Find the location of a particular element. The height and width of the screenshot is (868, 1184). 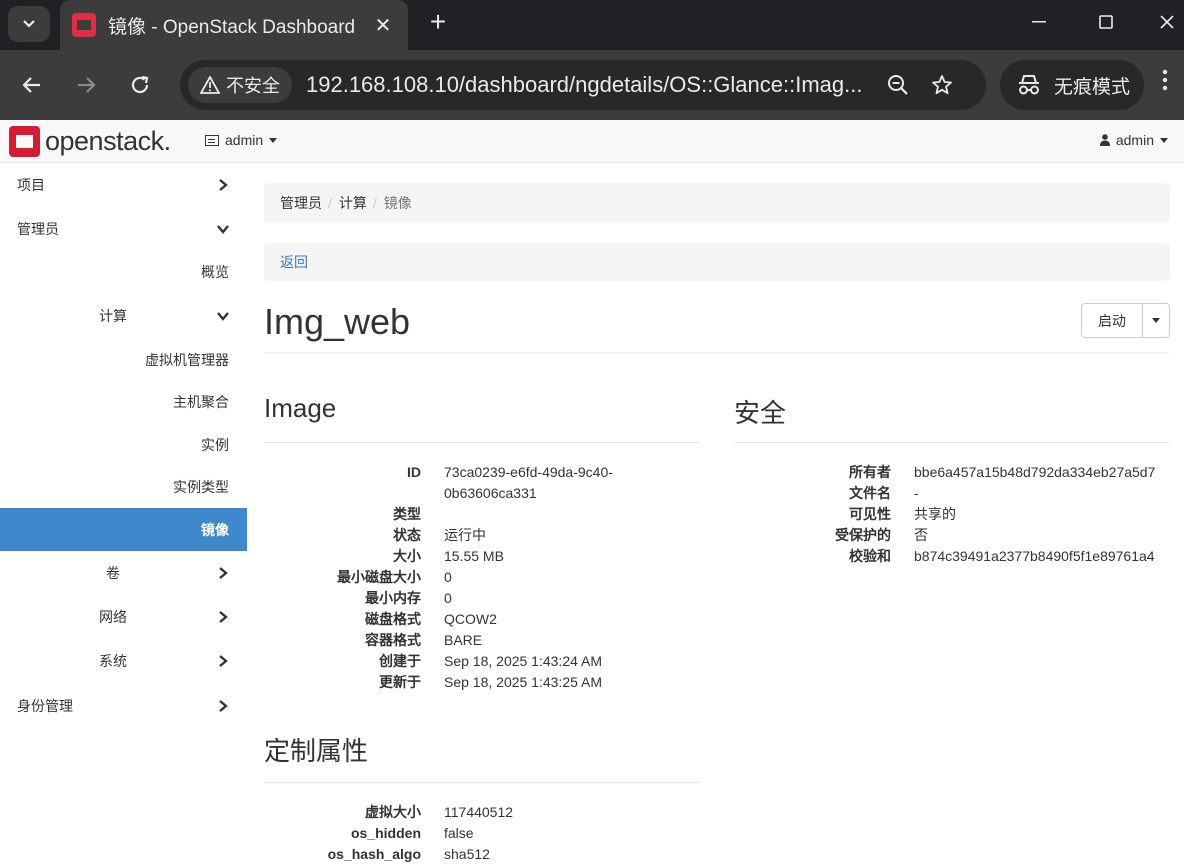

launch-actions-dropdown is located at coordinates (1156, 320).